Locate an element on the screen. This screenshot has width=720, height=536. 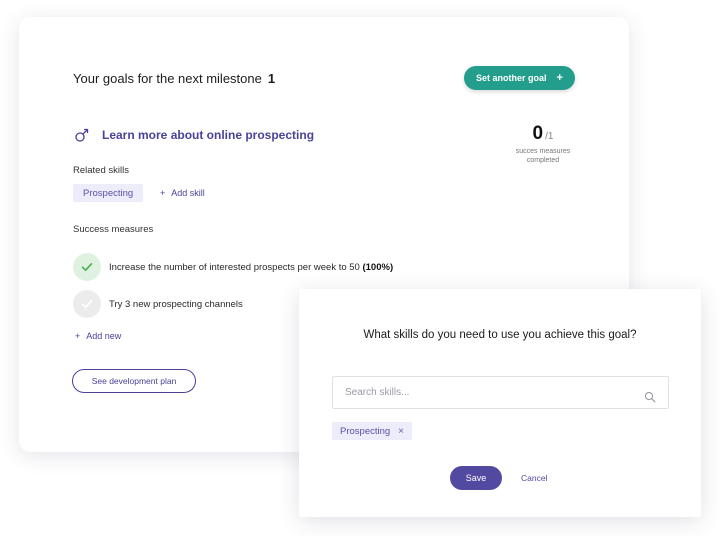
see-development-plan-button: See development plan is located at coordinates (134, 381).